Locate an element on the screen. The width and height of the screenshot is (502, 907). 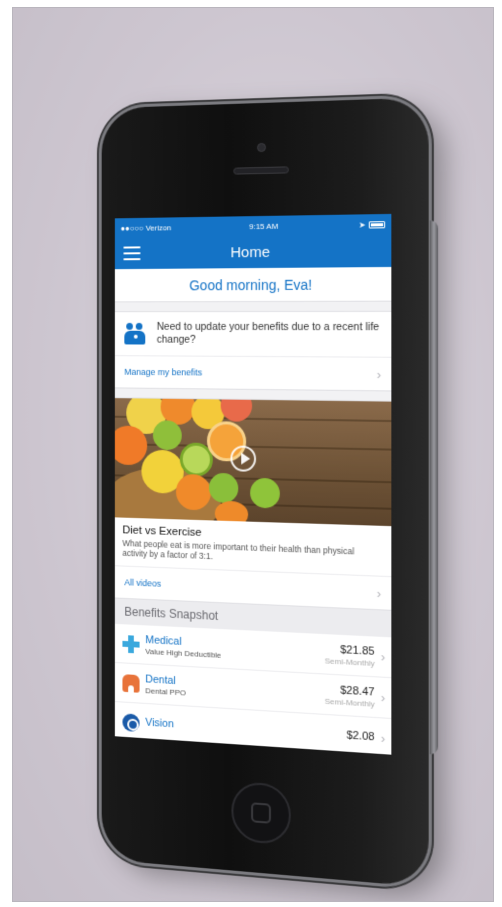
eye-icon is located at coordinates (130, 722).